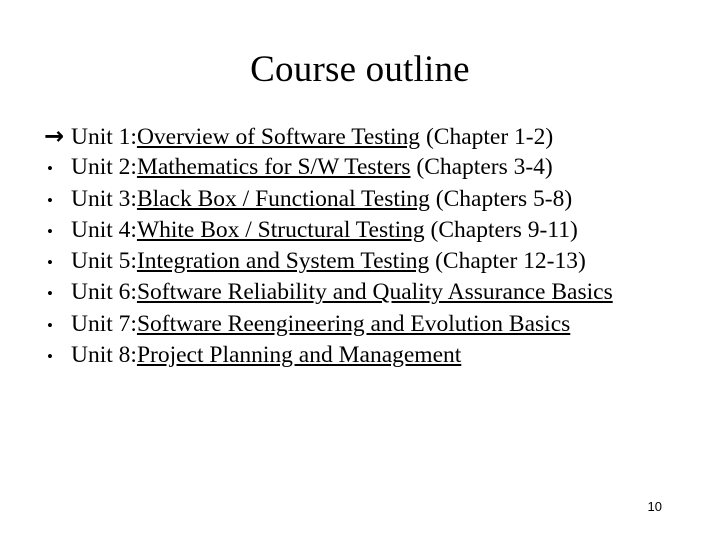 The image size is (720, 540). Describe the element at coordinates (104, 292) in the screenshot. I see `unit-label: Unit 6:` at that location.